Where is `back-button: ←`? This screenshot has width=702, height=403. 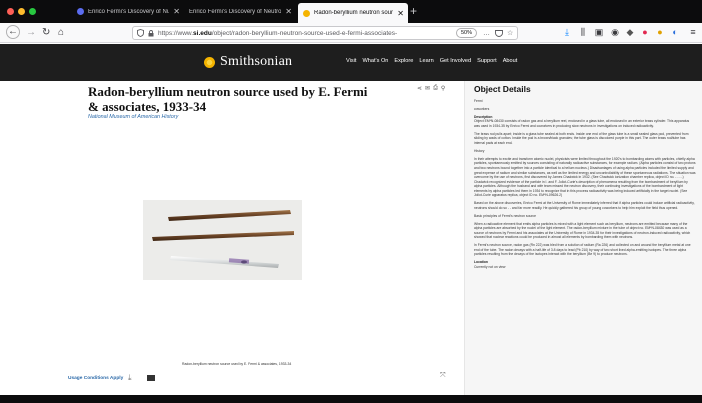
back-button: ← is located at coordinates (13, 32).